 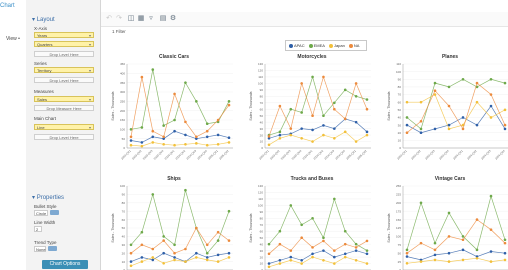 What do you see at coordinates (109, 19) in the screenshot?
I see `undo-icon: ↶` at bounding box center [109, 19].